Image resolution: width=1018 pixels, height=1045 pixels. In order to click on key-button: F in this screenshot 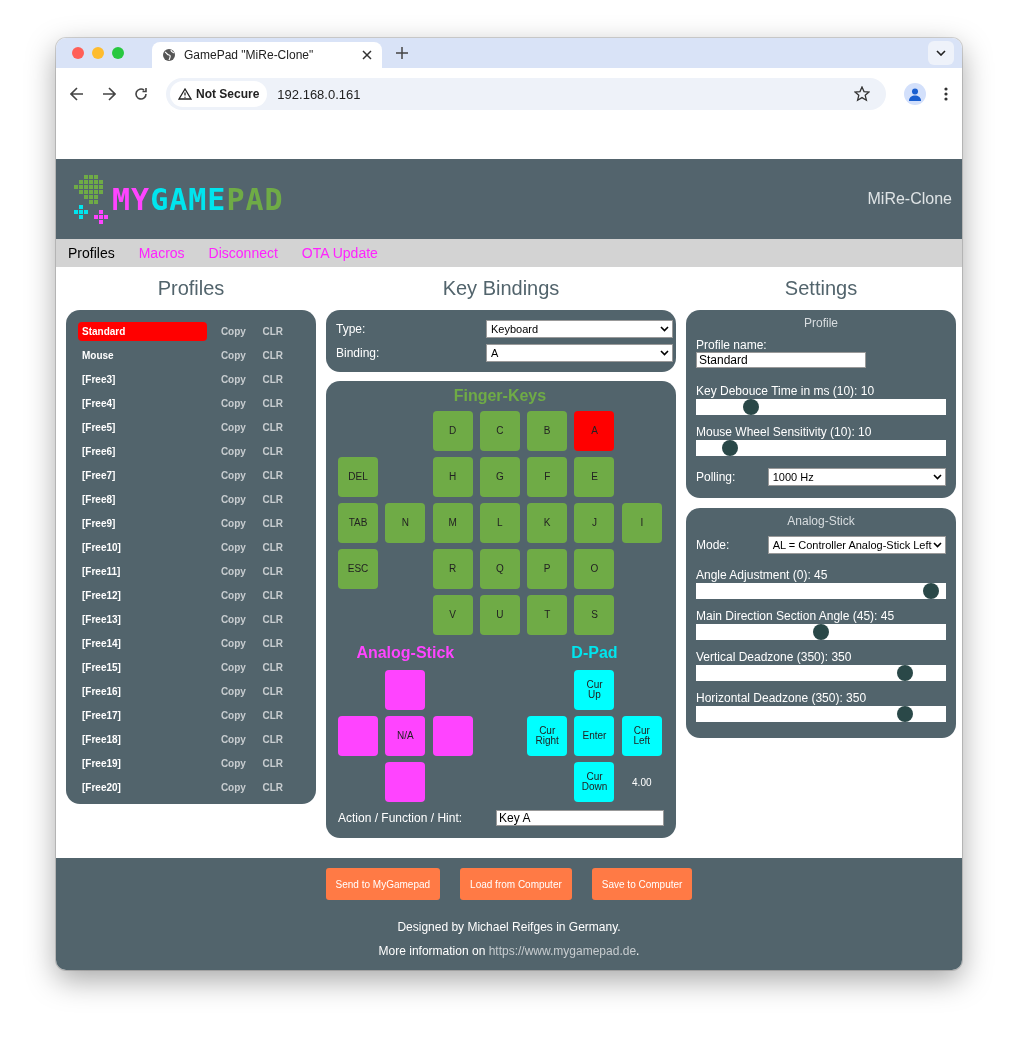, I will do `click(547, 477)`.